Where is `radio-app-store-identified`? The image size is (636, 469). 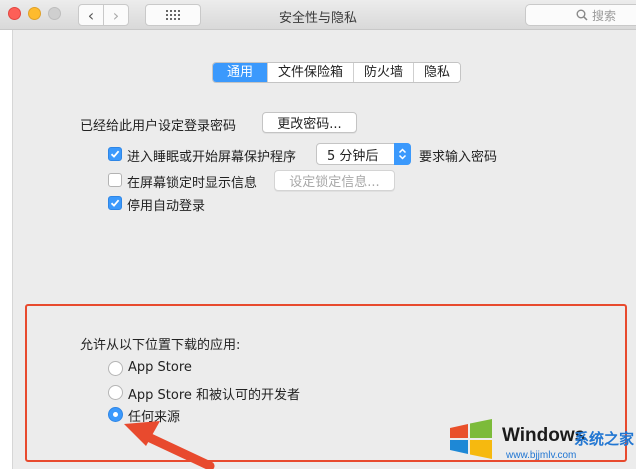
radio-app-store-identified is located at coordinates (115, 392).